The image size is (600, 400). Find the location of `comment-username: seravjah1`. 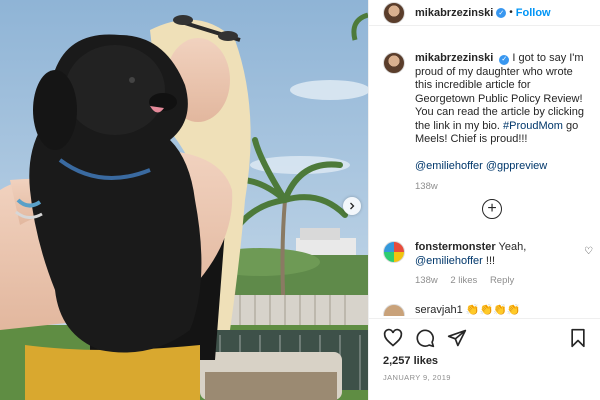

comment-username: seravjah1 is located at coordinates (439, 310).